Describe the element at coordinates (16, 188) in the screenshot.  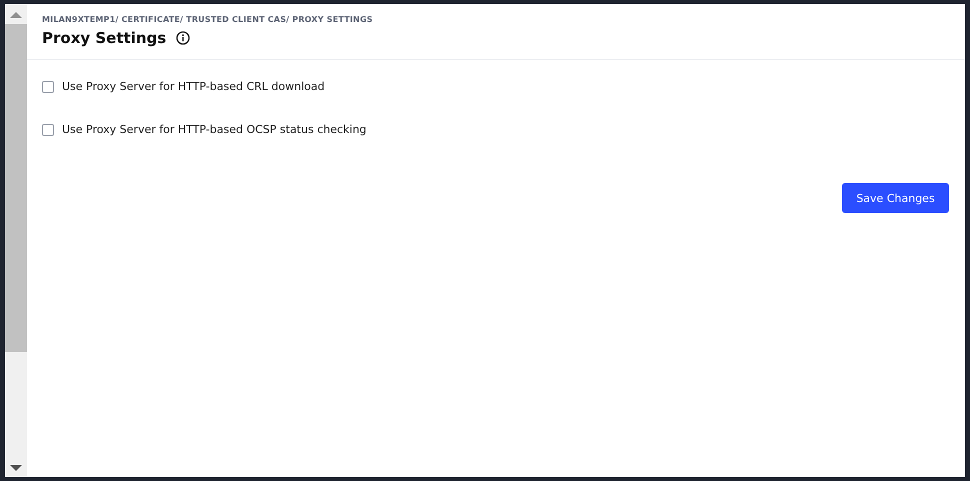
I see `scrollbar-thumb` at that location.